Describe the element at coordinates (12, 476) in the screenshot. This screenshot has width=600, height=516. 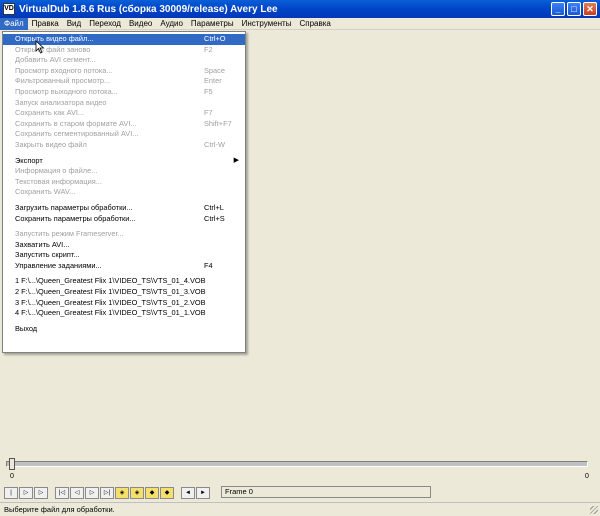
I see `timeline-start-tick: 0` at that location.